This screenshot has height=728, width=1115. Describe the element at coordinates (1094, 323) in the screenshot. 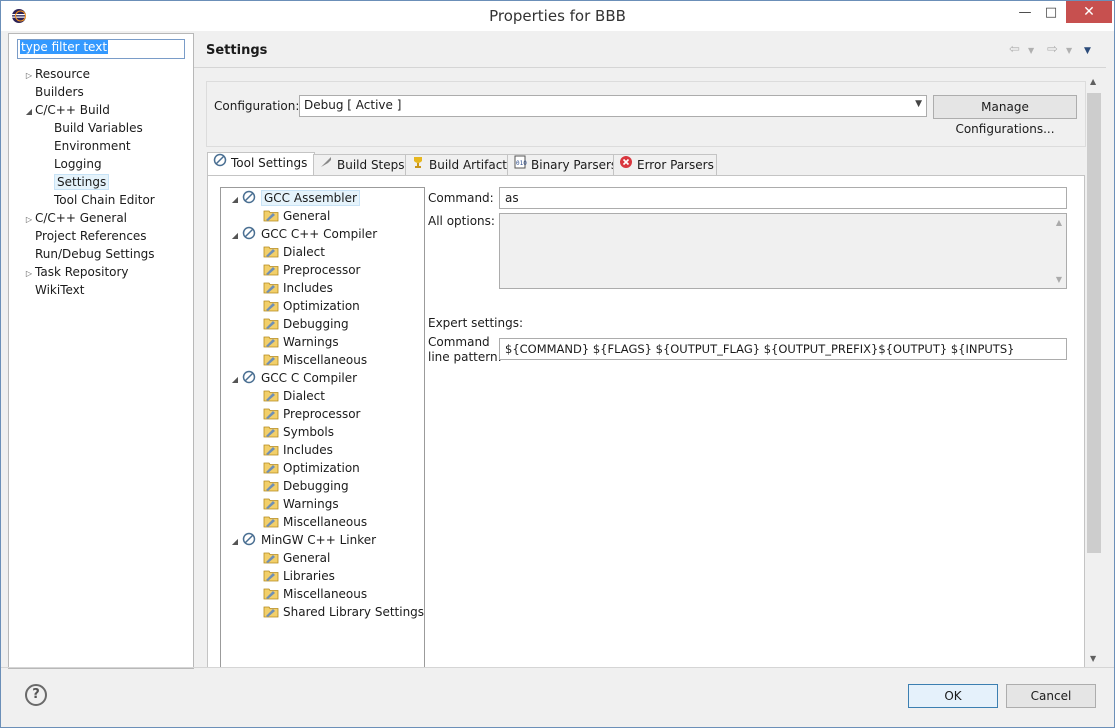

I see `scrollbar-thumb` at that location.